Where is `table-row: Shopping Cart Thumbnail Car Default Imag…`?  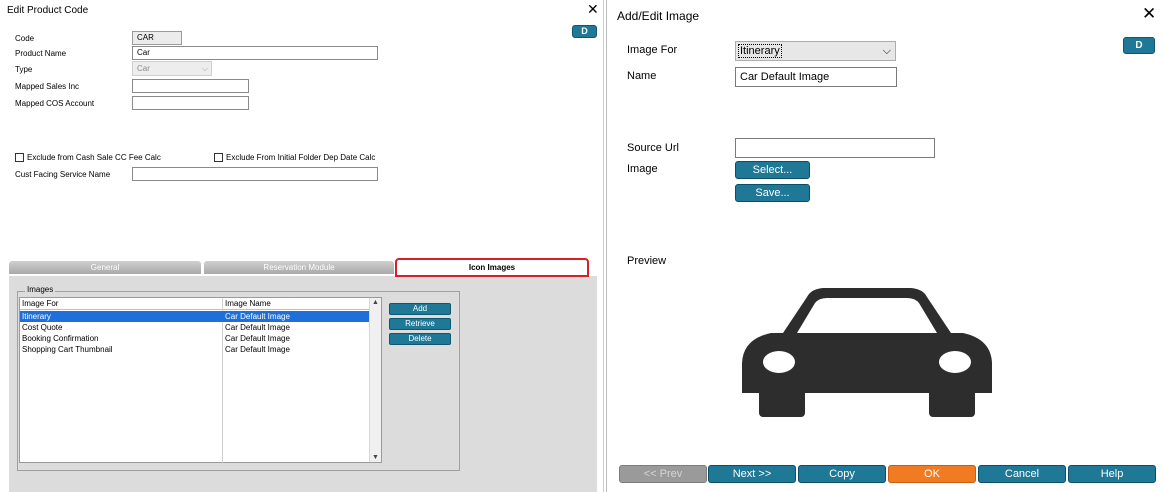
table-row: Shopping Cart Thumbnail Car Default Imag… is located at coordinates (195, 349).